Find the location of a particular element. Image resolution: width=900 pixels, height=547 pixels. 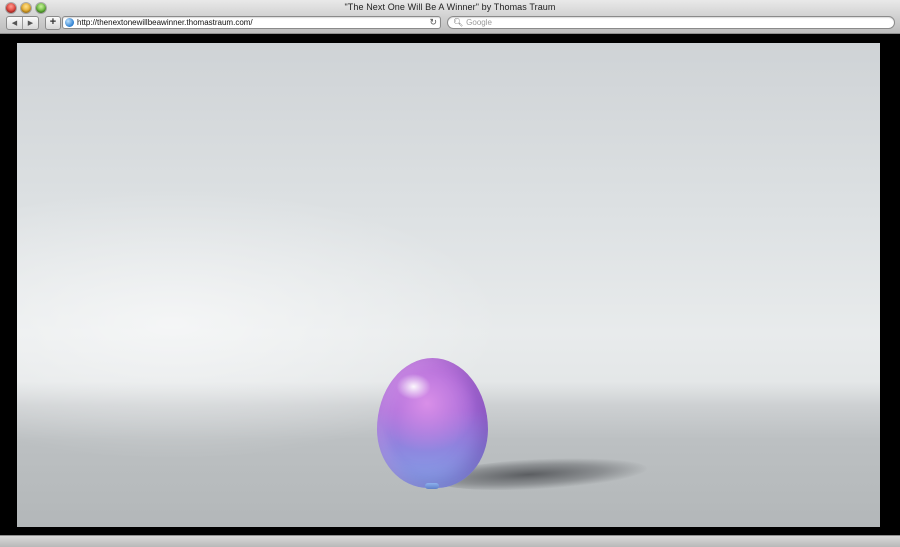

left-triangle-icon: ◀ is located at coordinates (14, 23).